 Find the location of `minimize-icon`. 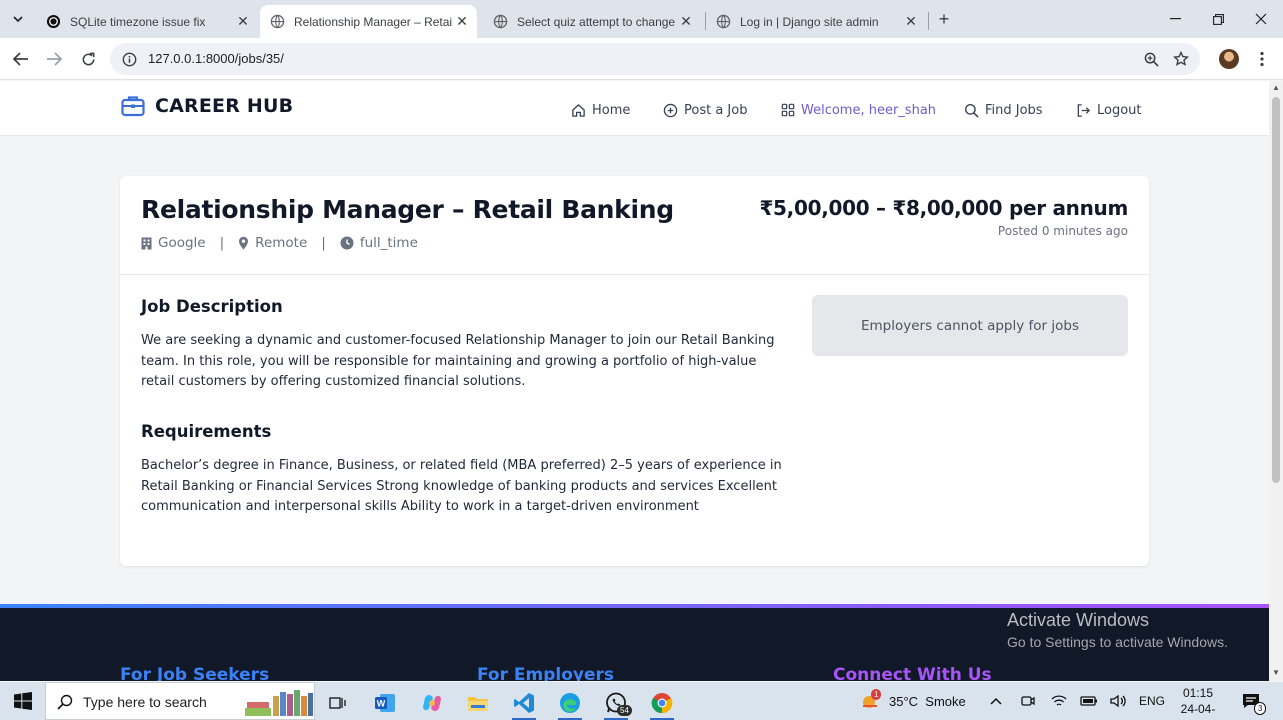

minimize-icon is located at coordinates (1175, 19).